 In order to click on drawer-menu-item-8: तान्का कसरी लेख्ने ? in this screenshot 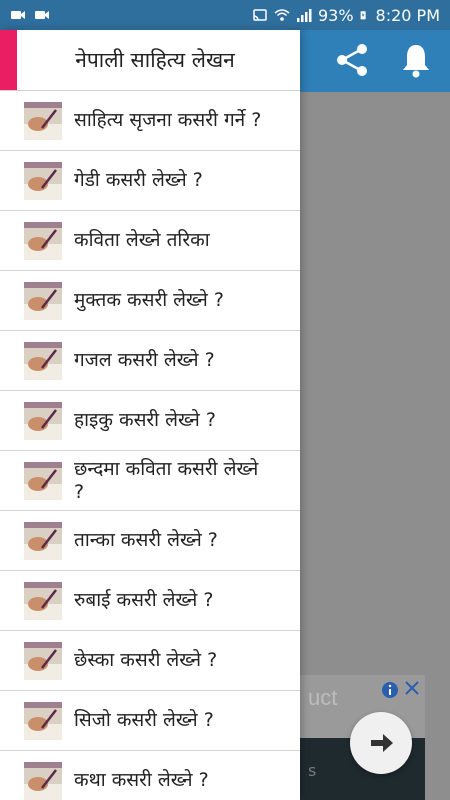, I will do `click(150, 541)`.